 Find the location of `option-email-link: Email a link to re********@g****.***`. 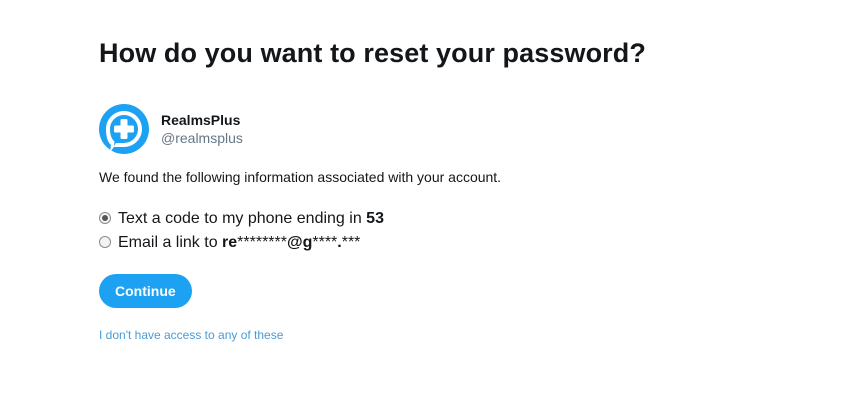

option-email-link: Email a link to re********@g****.*** is located at coordinates (449, 243).